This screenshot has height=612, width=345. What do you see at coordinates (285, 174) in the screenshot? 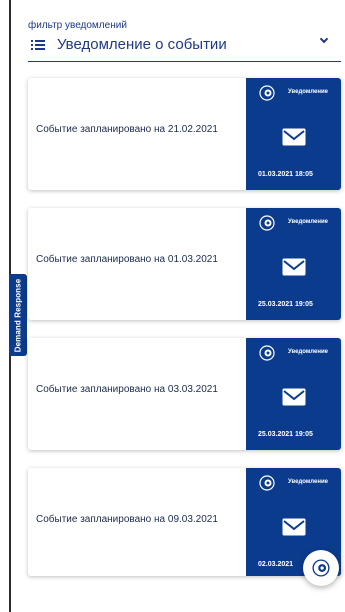
I see `card-timestamp: 01.03.2021 18:05` at bounding box center [285, 174].